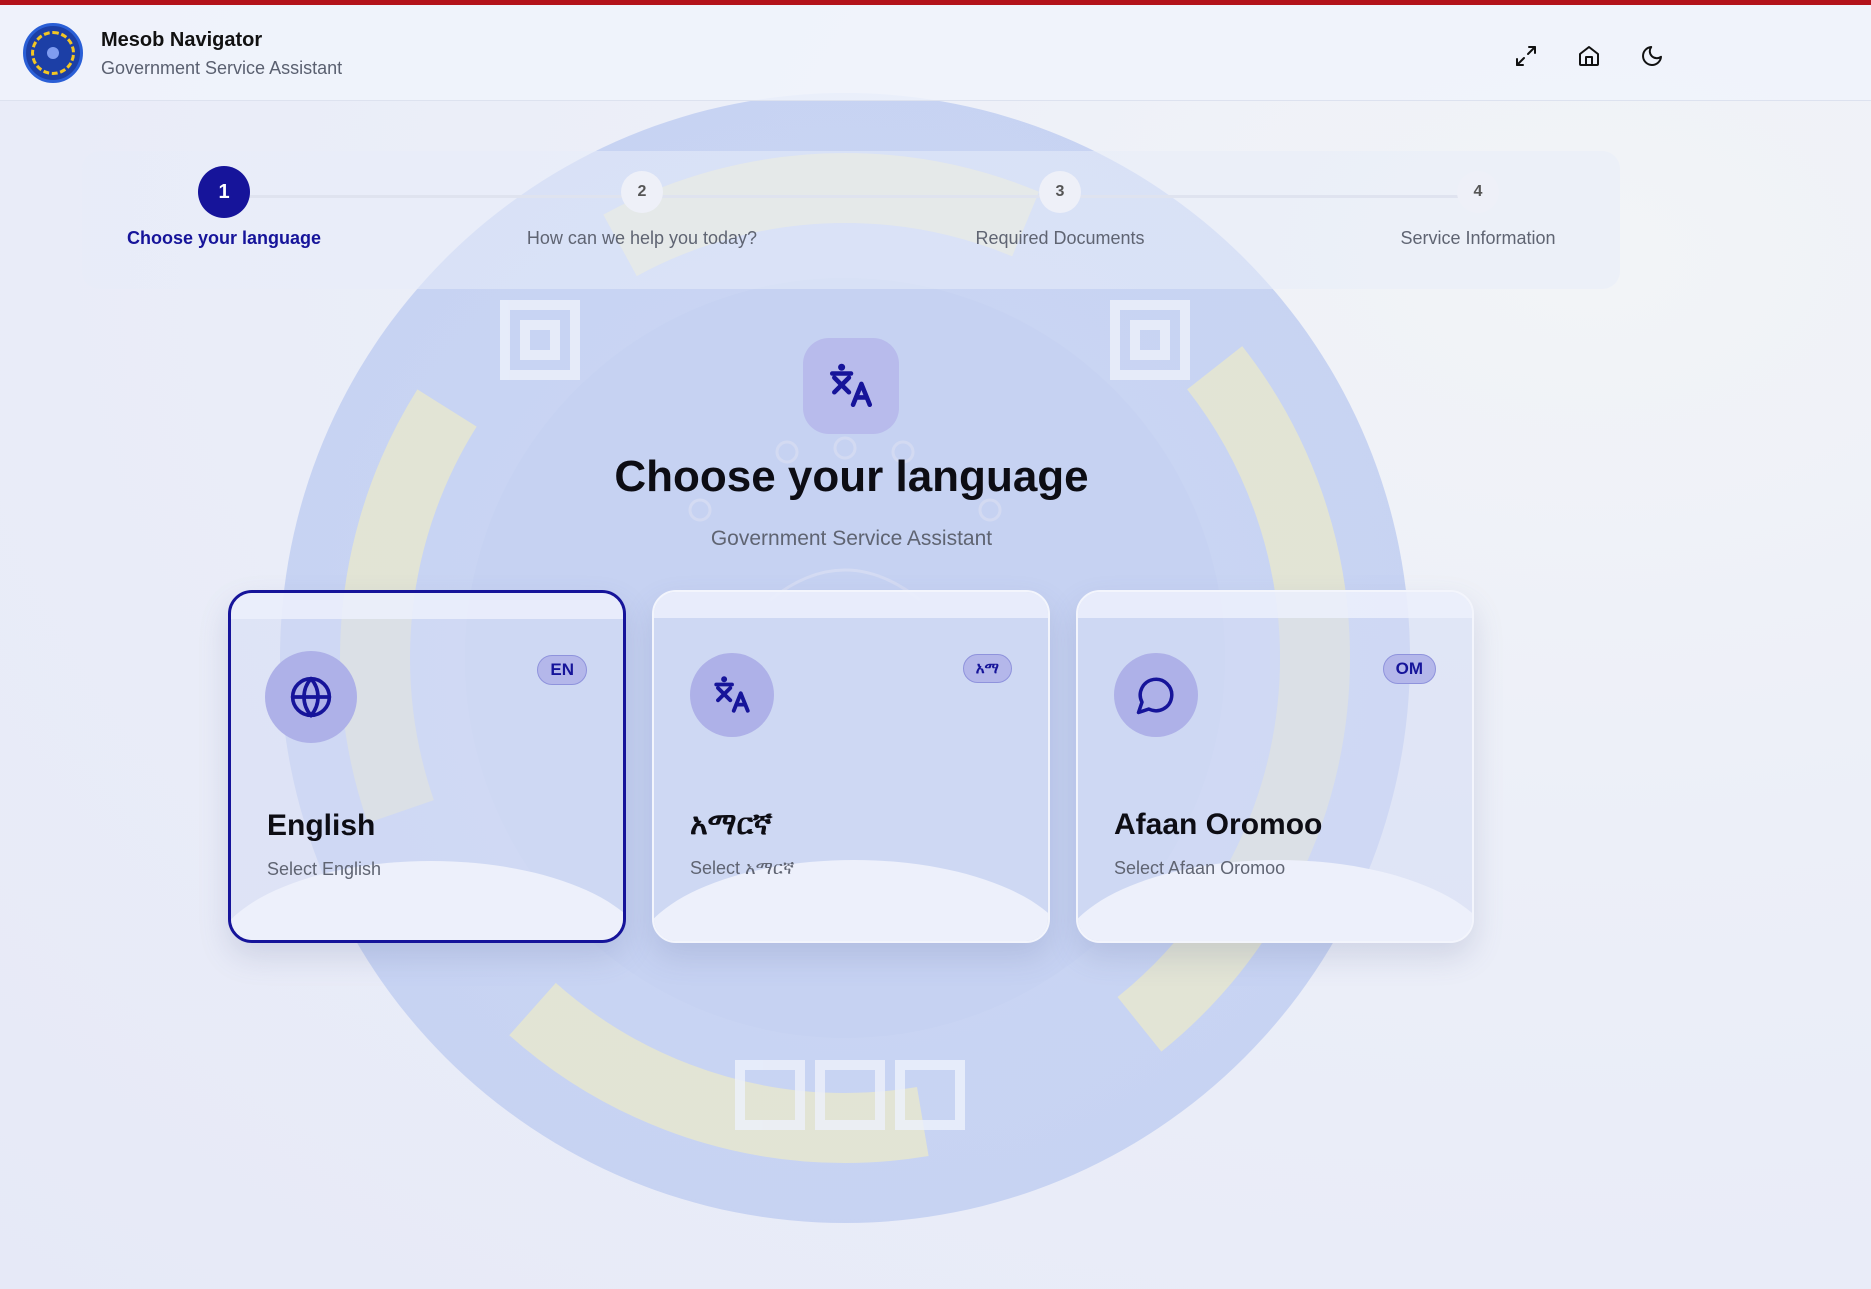  What do you see at coordinates (1409, 669) in the screenshot?
I see `language-code-badge: OM` at bounding box center [1409, 669].